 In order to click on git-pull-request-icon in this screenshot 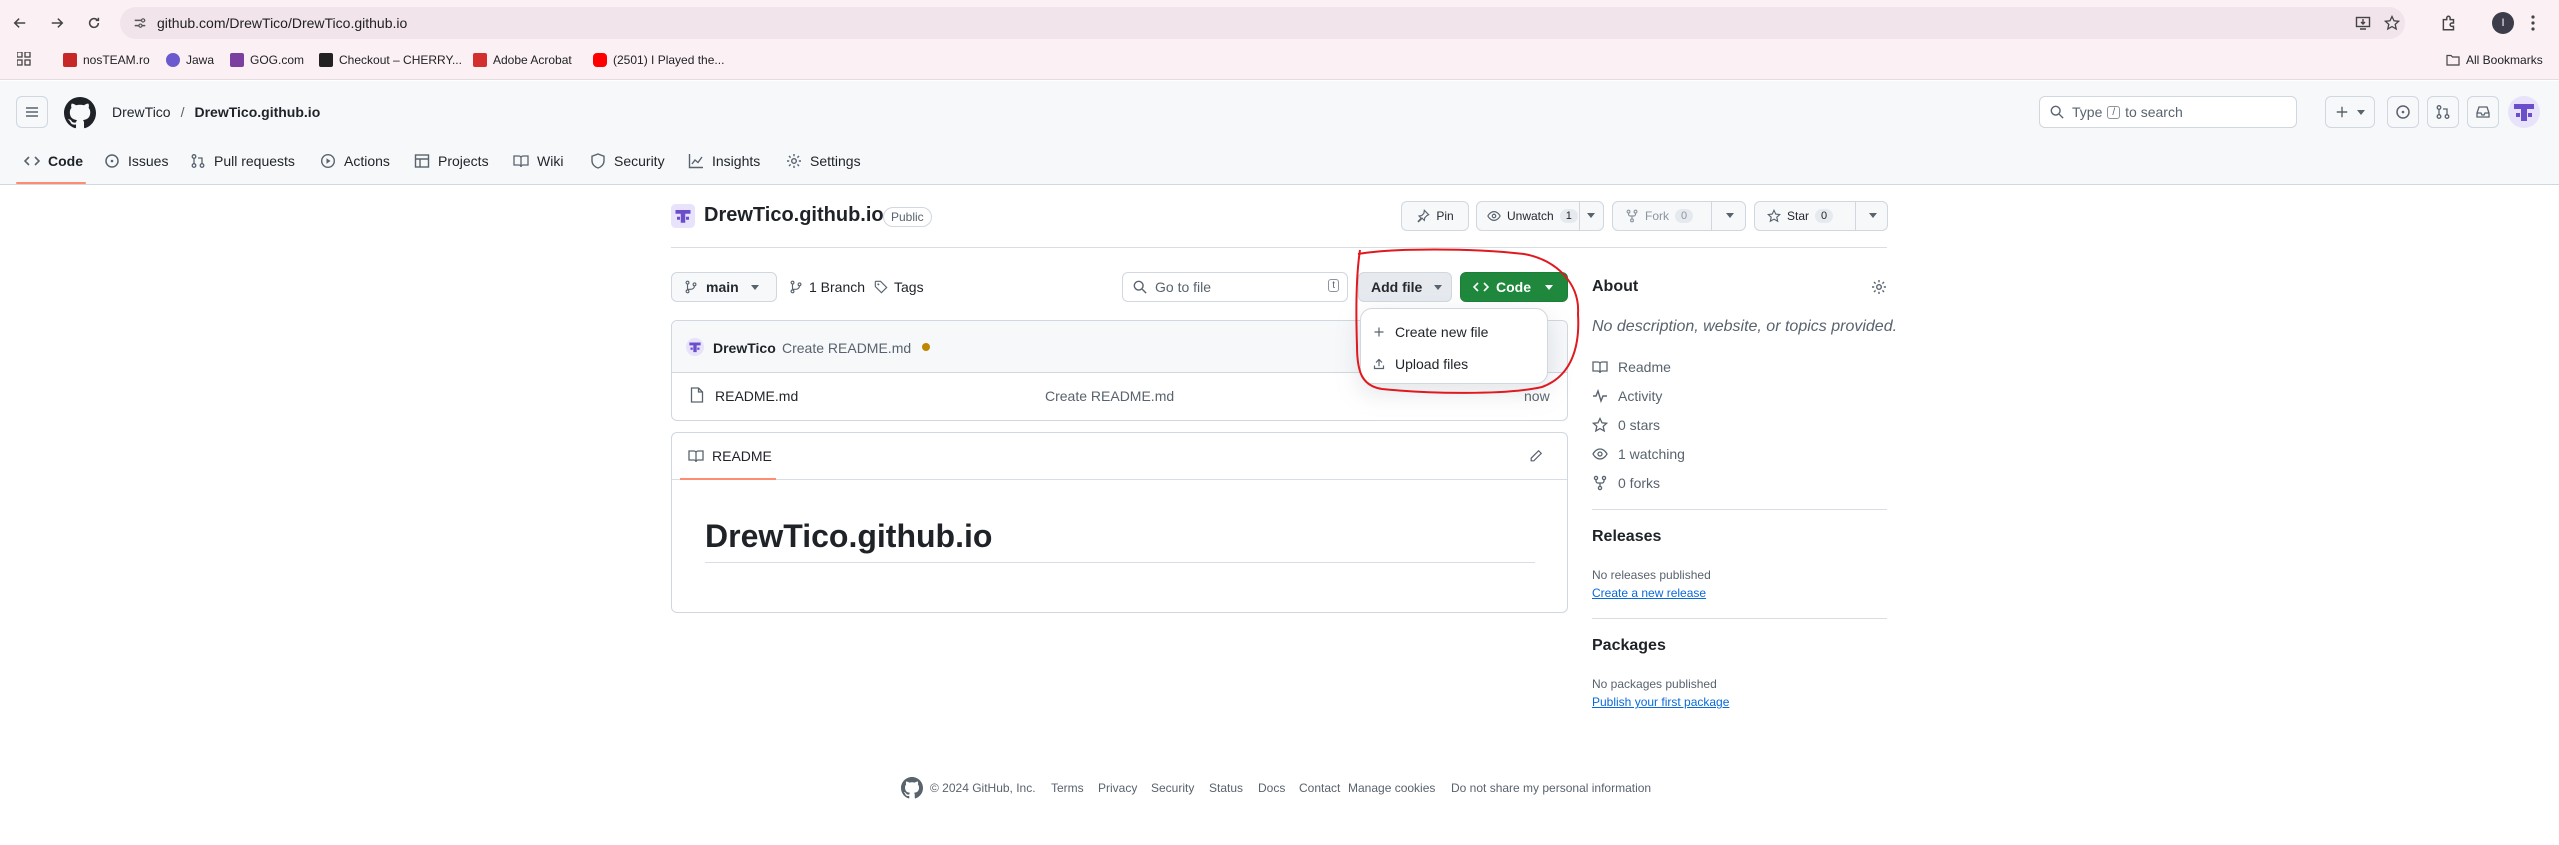, I will do `click(2443, 112)`.